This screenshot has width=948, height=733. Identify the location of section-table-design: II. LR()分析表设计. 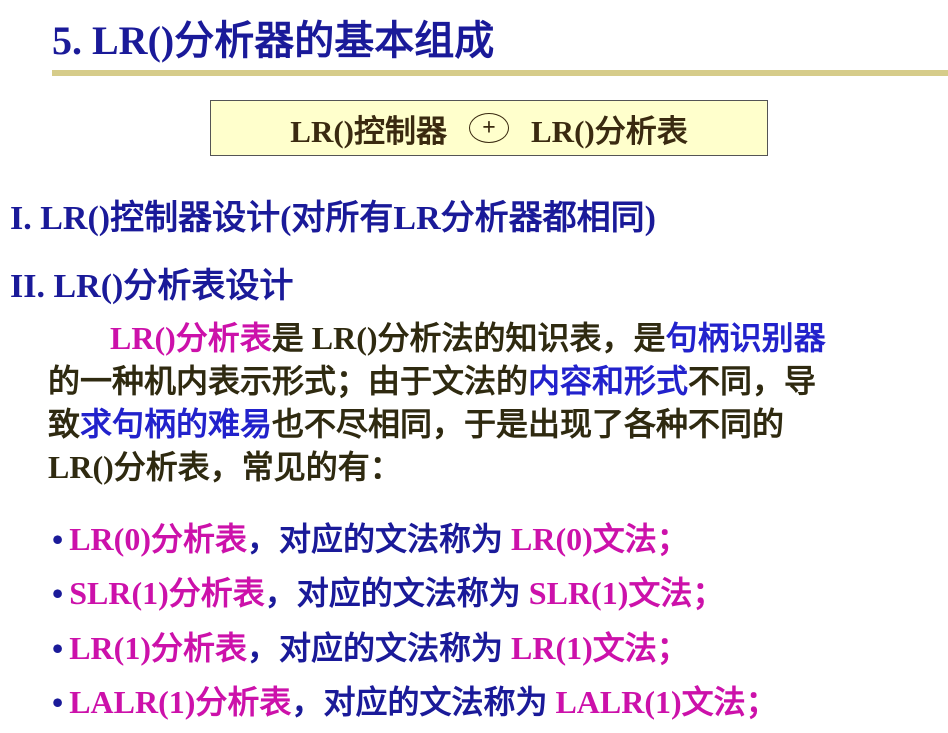
(152, 286).